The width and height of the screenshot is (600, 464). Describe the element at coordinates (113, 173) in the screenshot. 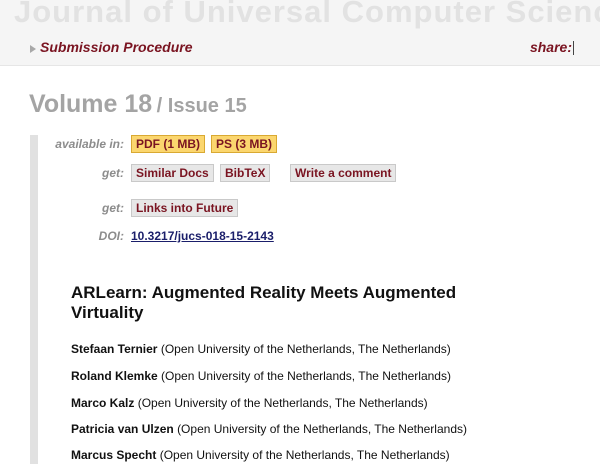

I see `get-label: get:` at that location.